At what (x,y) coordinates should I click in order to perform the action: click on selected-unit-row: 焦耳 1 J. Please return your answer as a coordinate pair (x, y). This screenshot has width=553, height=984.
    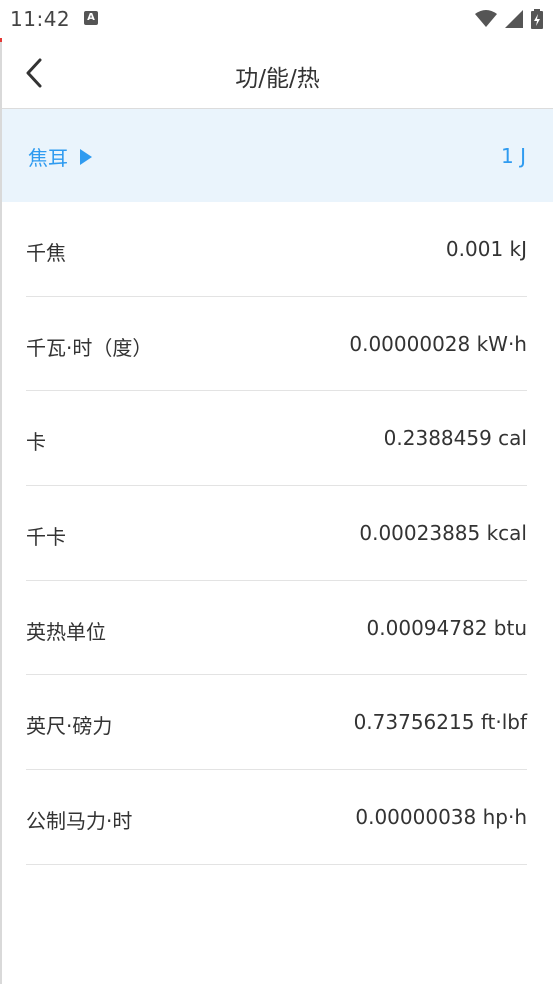
    Looking at the image, I should click on (277, 155).